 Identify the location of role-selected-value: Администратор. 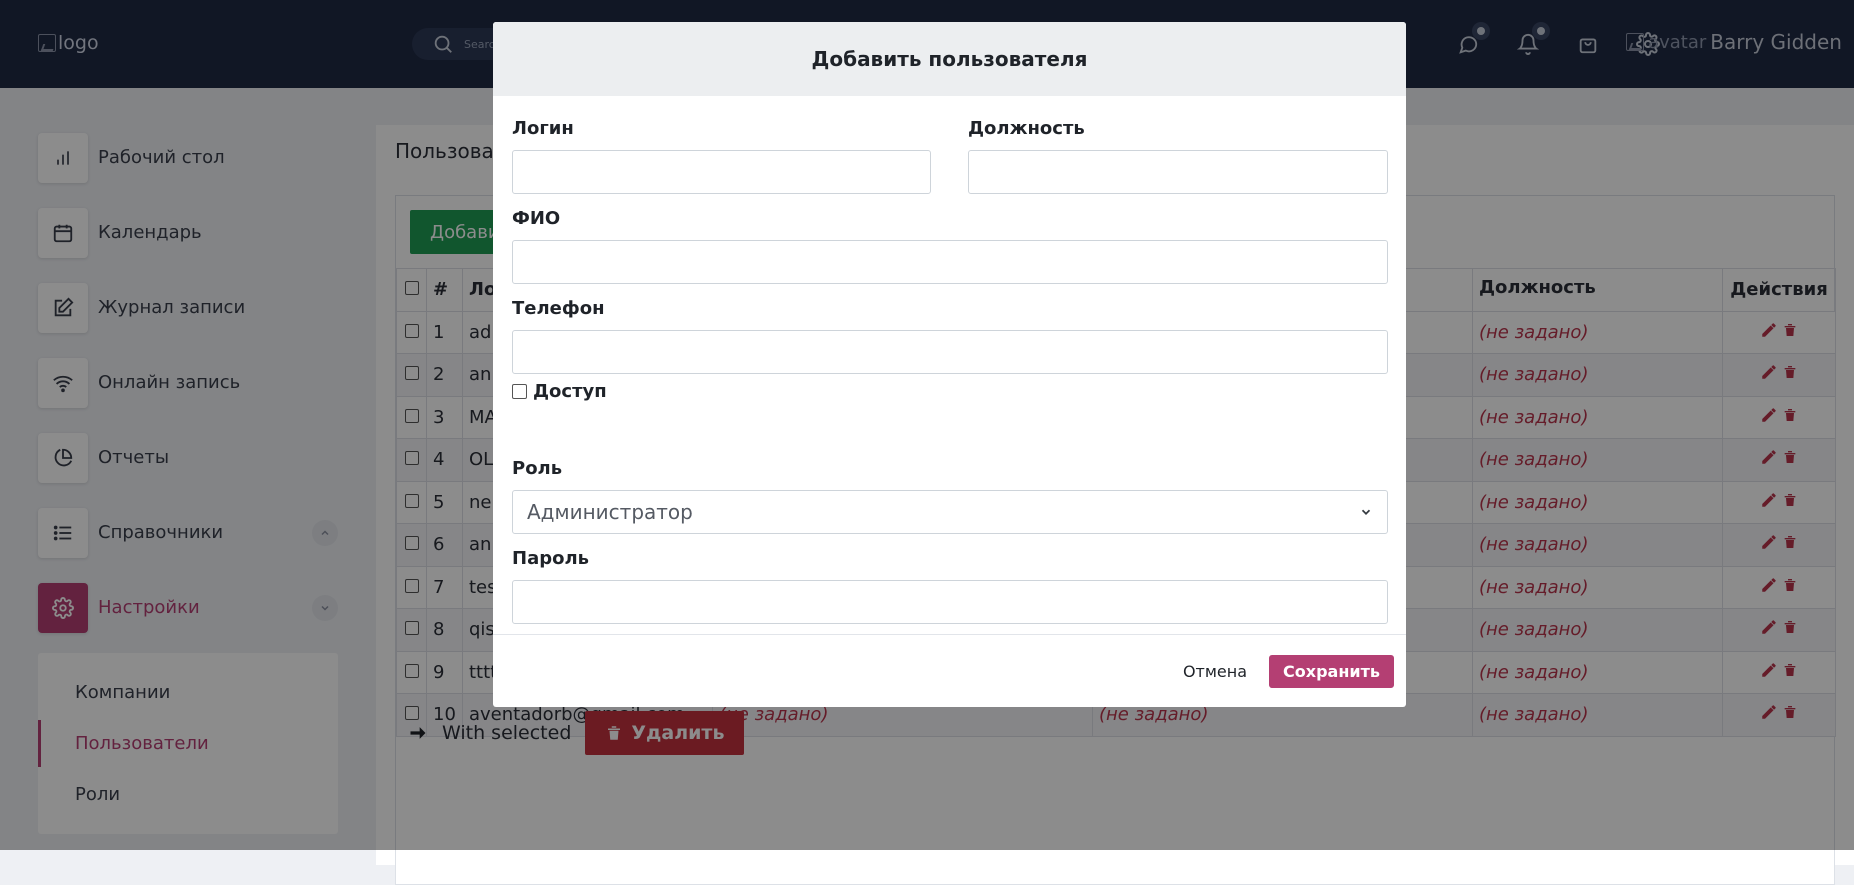
(610, 512).